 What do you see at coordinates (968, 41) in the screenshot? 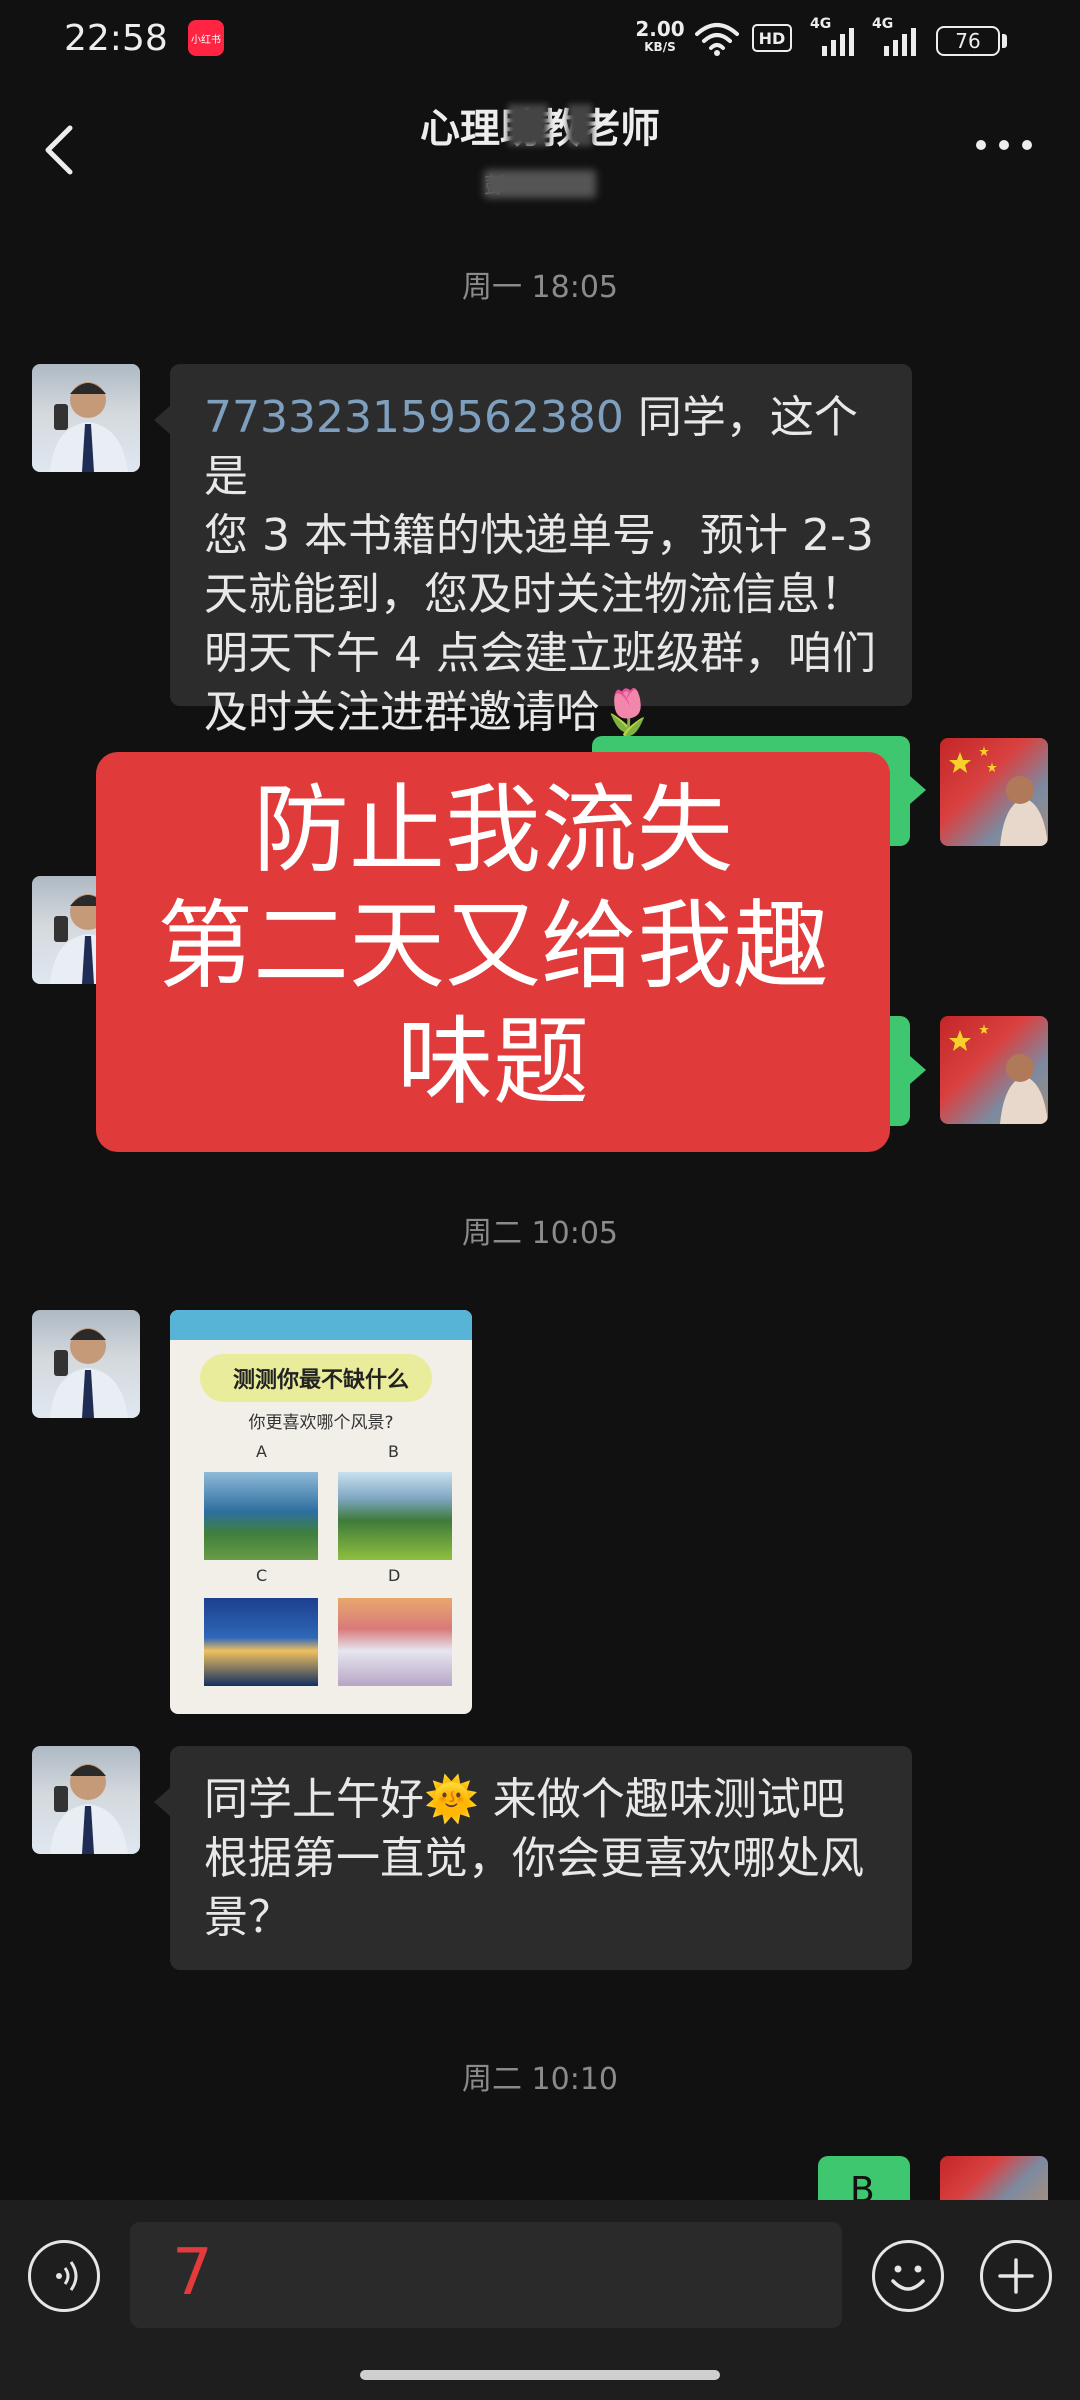
I see `battery-icon: 76` at bounding box center [968, 41].